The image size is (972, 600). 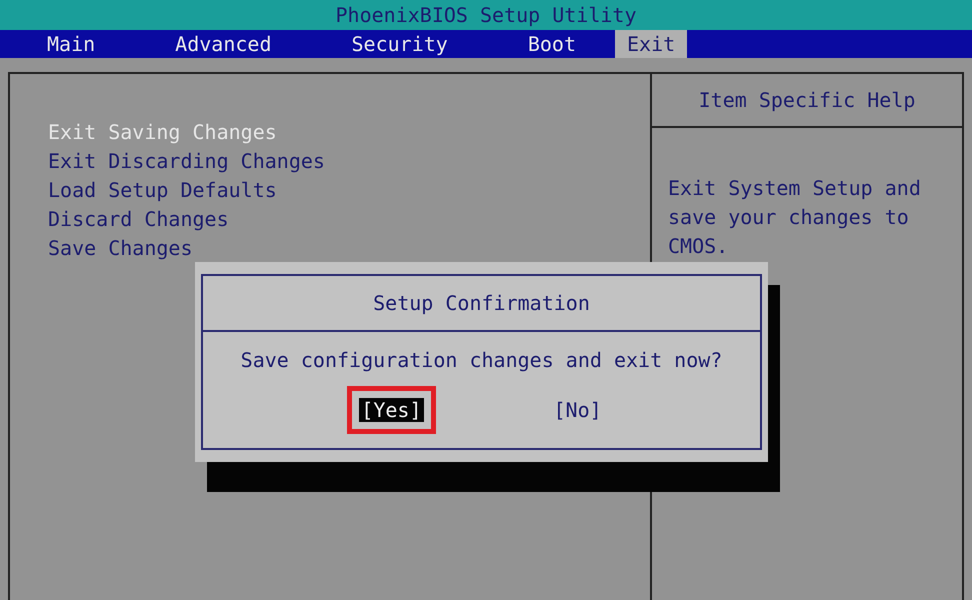 I want to click on tab: Main, so click(x=71, y=44).